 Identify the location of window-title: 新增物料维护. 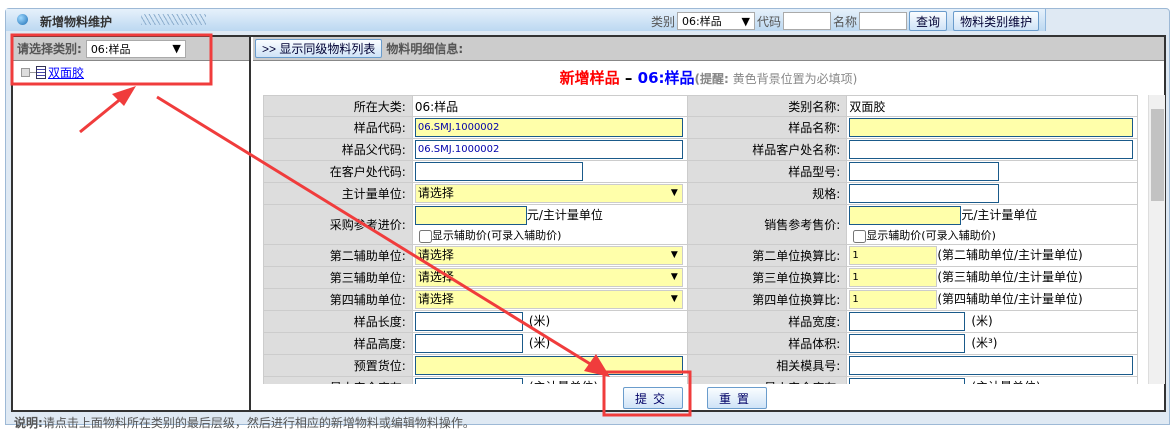
(76, 22).